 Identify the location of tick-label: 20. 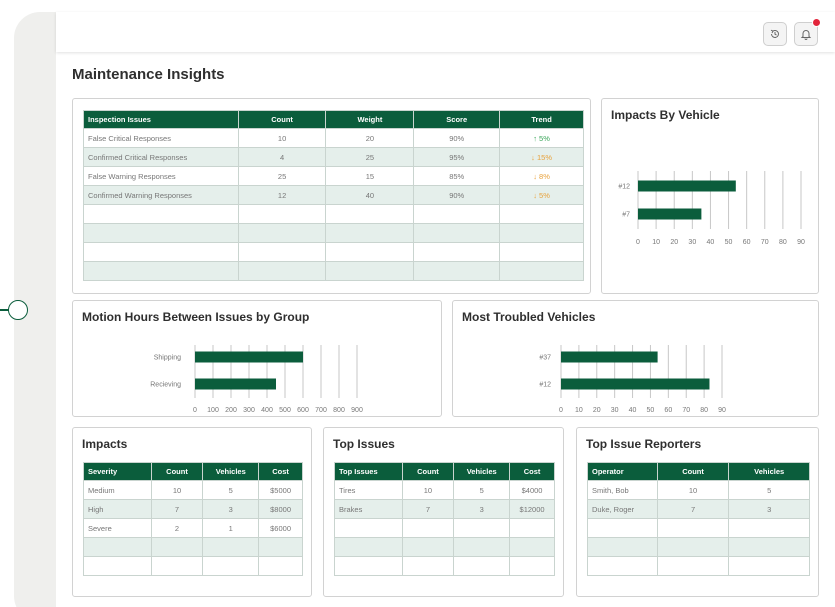
(597, 410).